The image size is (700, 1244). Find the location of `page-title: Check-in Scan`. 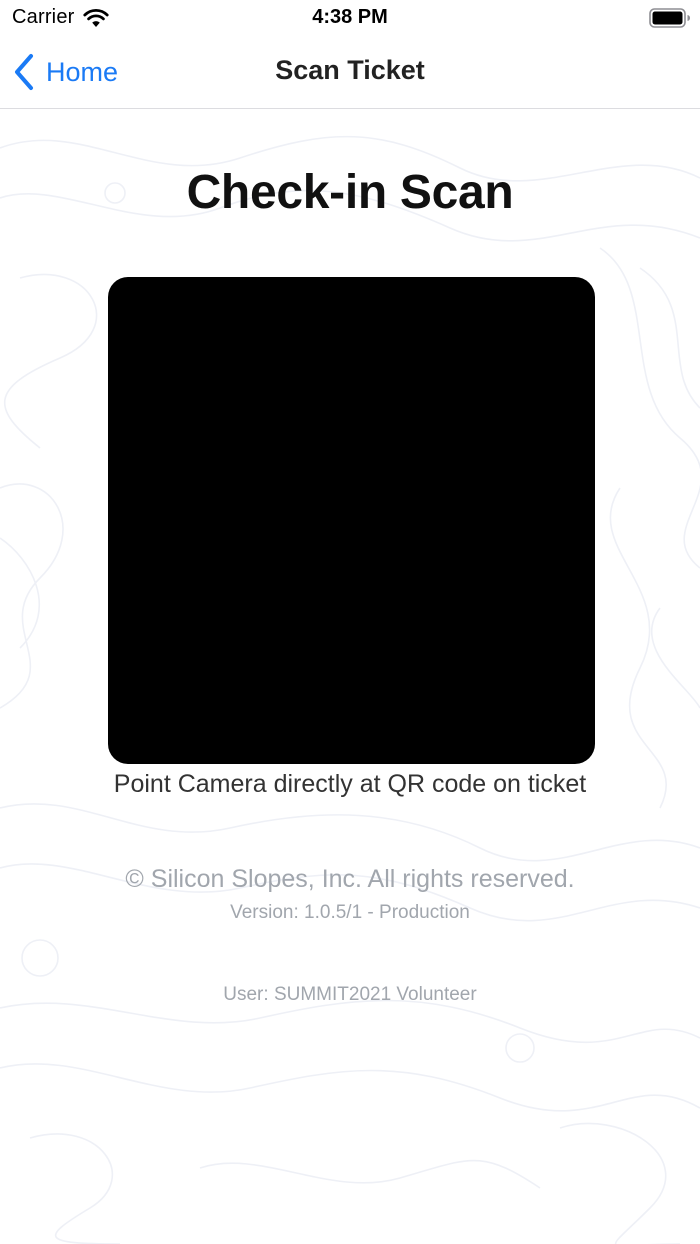

page-title: Check-in Scan is located at coordinates (350, 192).